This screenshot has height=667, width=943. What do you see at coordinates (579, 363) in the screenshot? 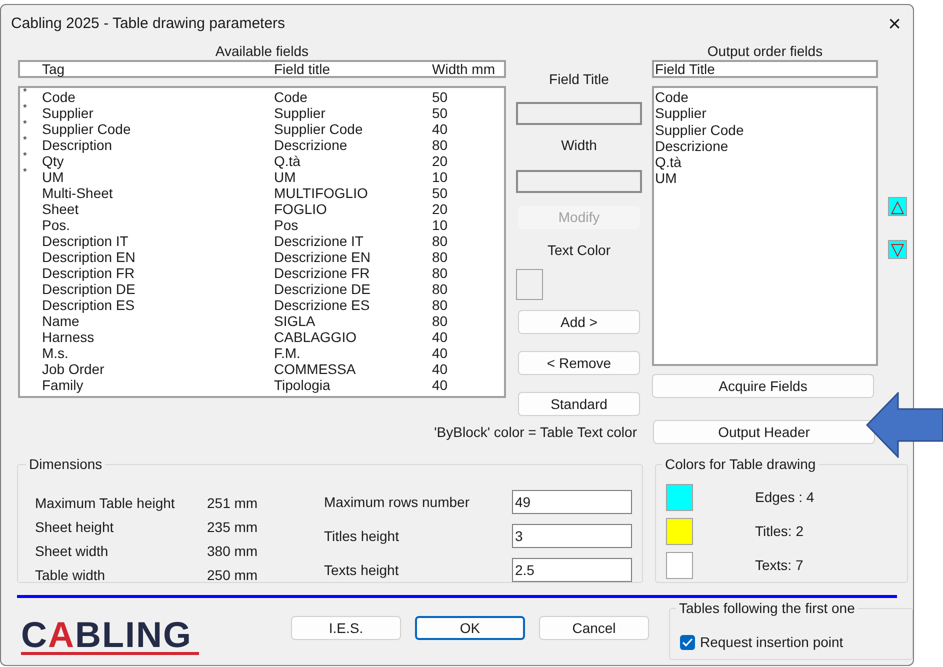
I see `remove-button: < Remove` at bounding box center [579, 363].